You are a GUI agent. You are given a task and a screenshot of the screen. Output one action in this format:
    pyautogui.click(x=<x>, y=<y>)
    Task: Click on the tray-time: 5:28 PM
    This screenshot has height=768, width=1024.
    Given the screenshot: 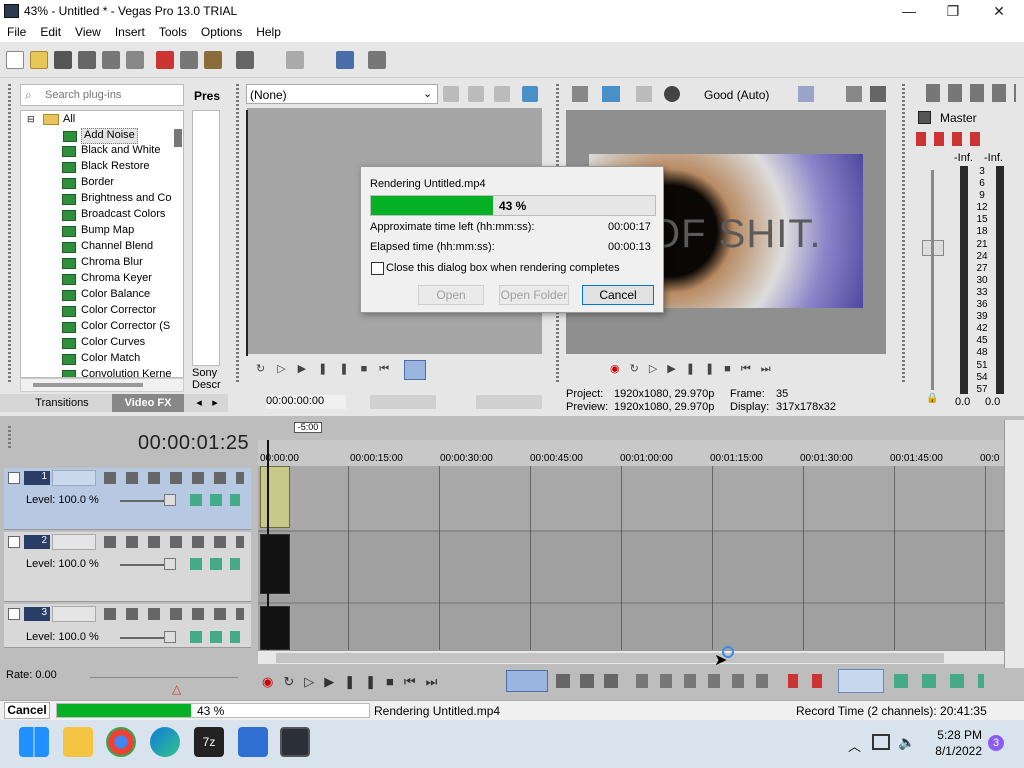 What is the action you would take?
    pyautogui.click(x=958, y=735)
    